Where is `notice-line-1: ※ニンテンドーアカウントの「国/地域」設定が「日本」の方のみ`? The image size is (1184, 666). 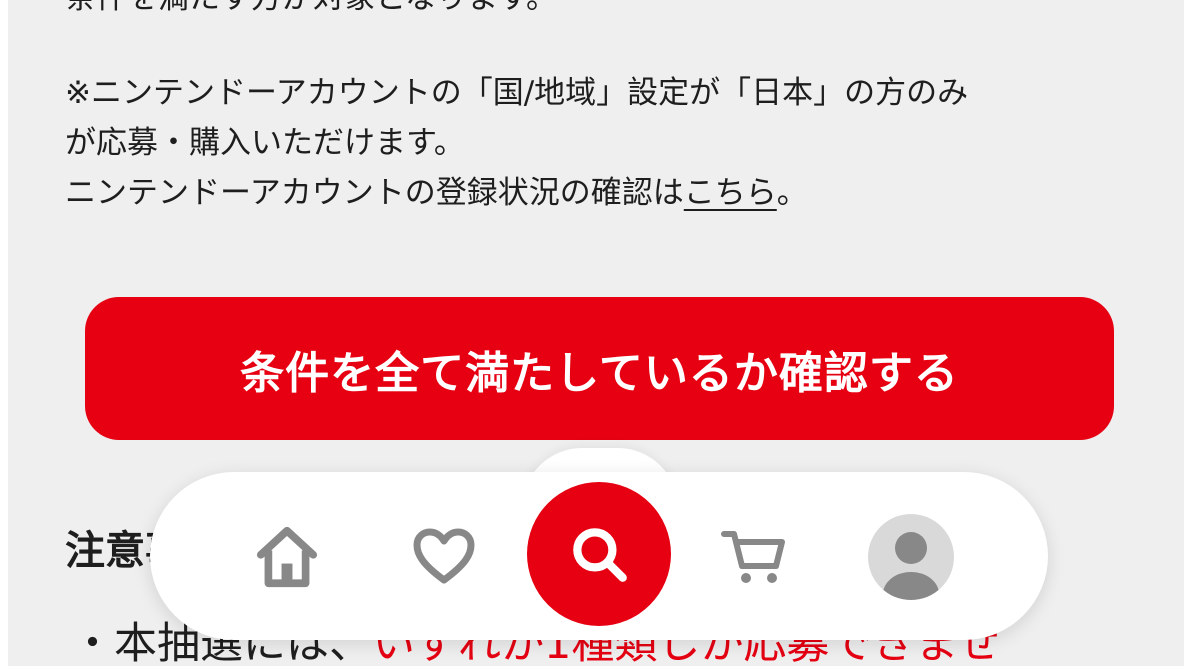 notice-line-1: ※ニンテンドーアカウントの「国/地域」設定が「日本」の方のみ is located at coordinates (517, 93).